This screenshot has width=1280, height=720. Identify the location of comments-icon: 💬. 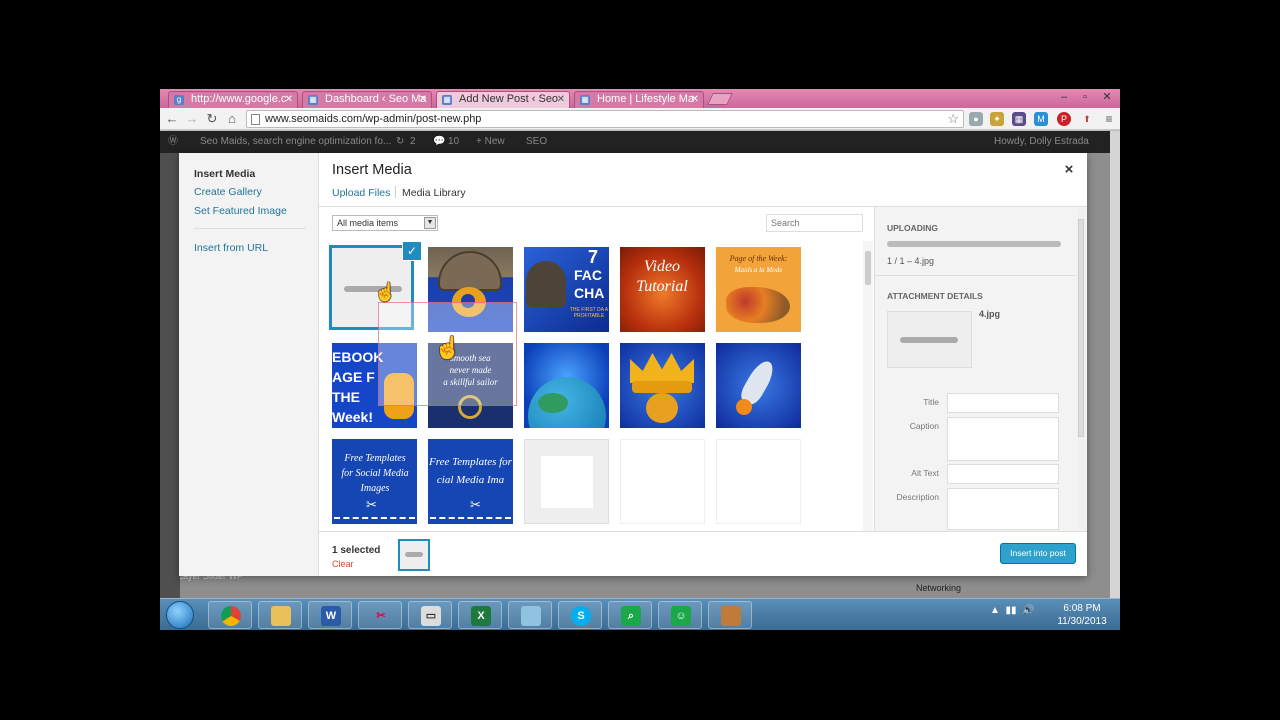
(439, 142).